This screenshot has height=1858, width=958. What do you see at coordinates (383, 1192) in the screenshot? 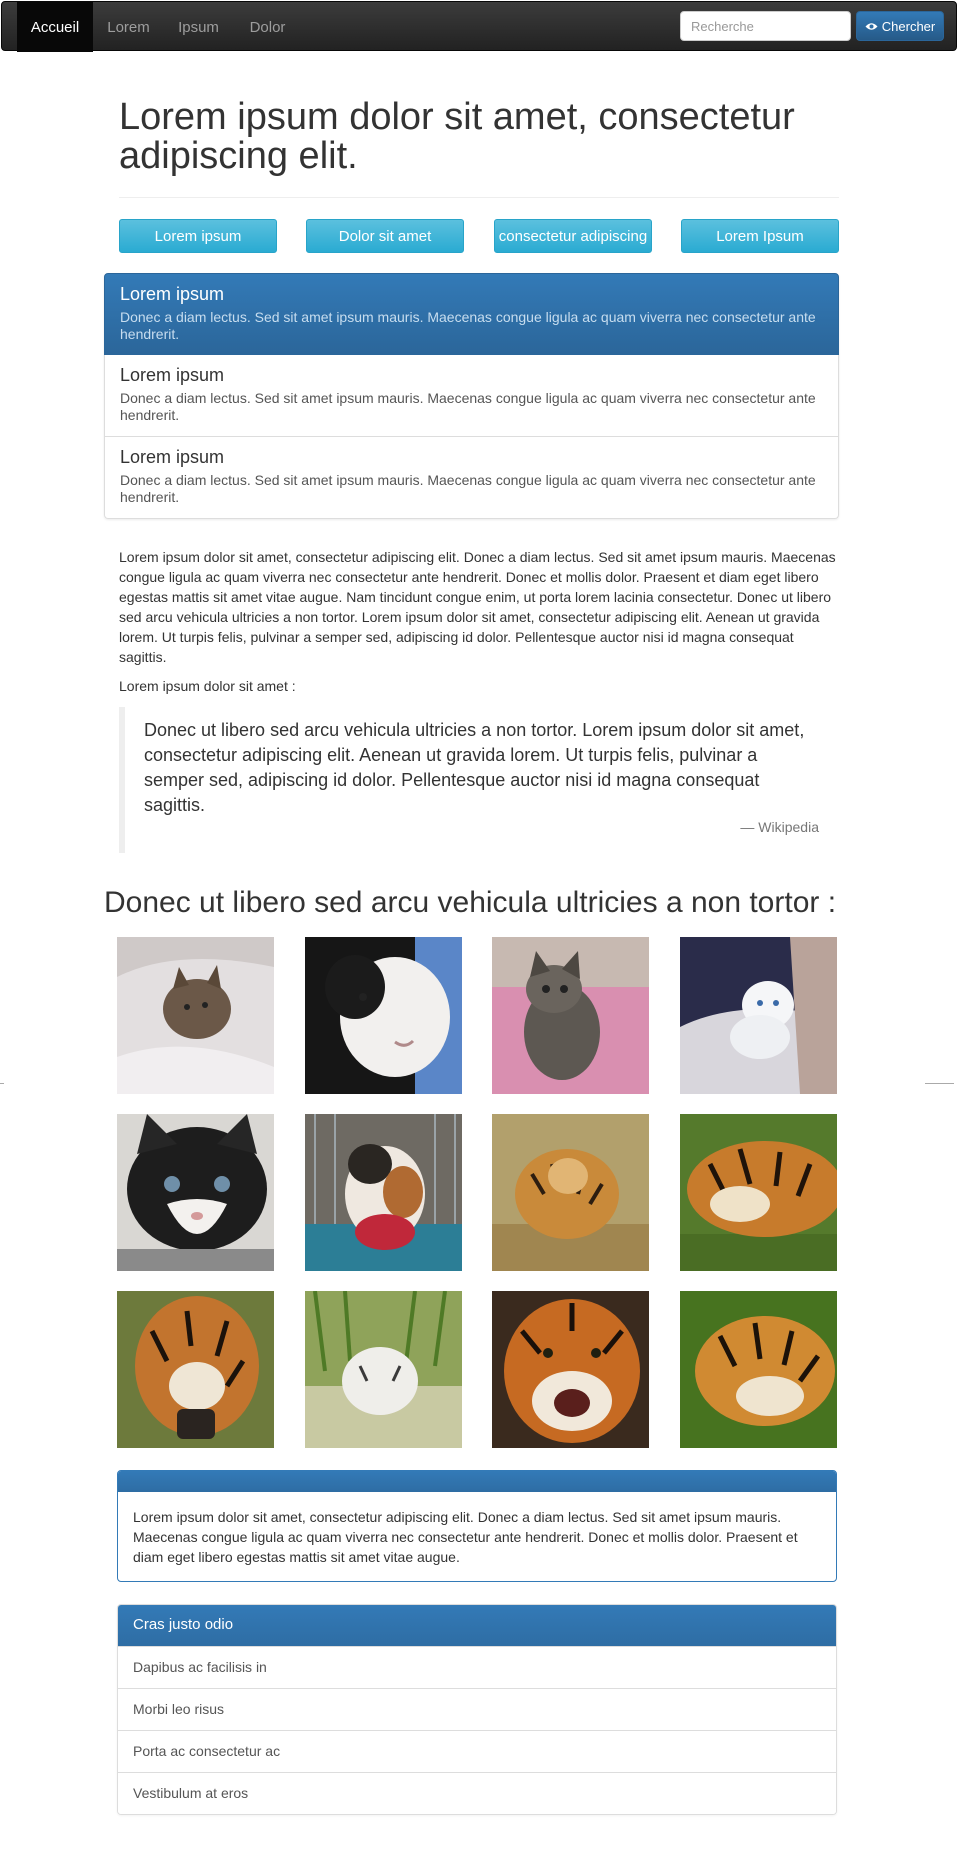
I see `gallery-photo-calico-kitten` at bounding box center [383, 1192].